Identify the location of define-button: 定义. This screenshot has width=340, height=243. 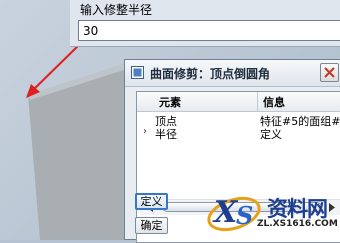
(151, 201).